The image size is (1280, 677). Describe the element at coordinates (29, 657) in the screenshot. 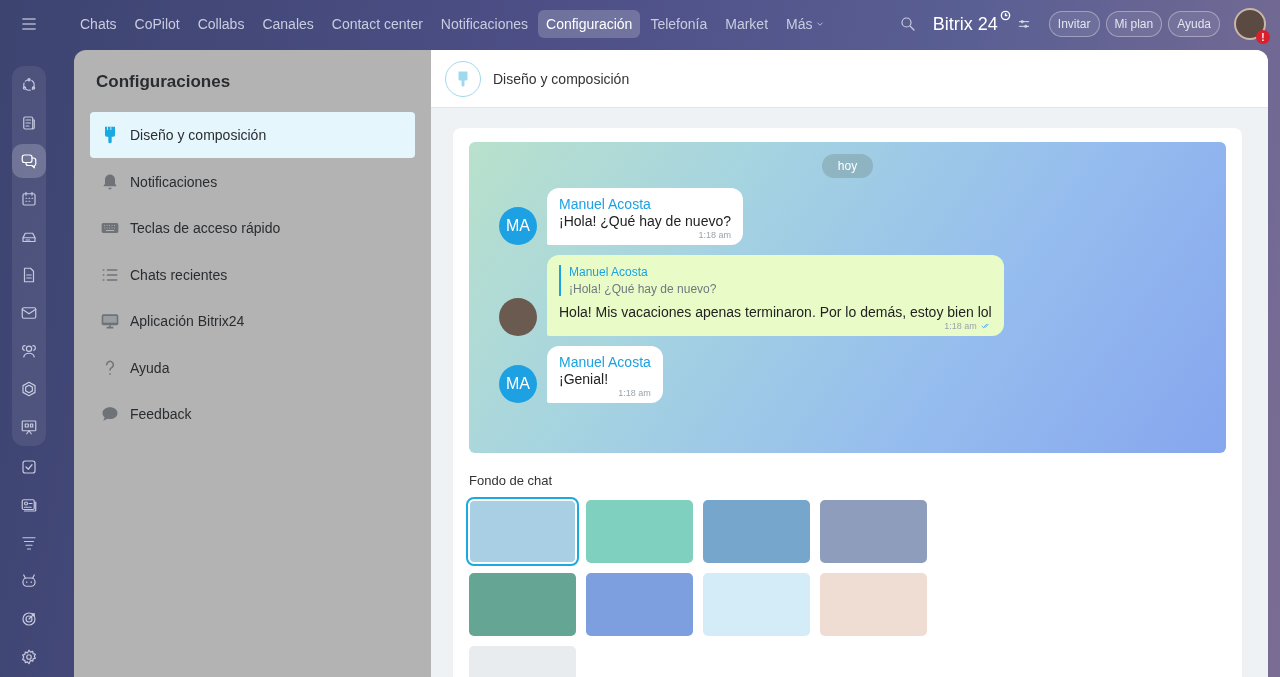

I see `settings-icon` at that location.